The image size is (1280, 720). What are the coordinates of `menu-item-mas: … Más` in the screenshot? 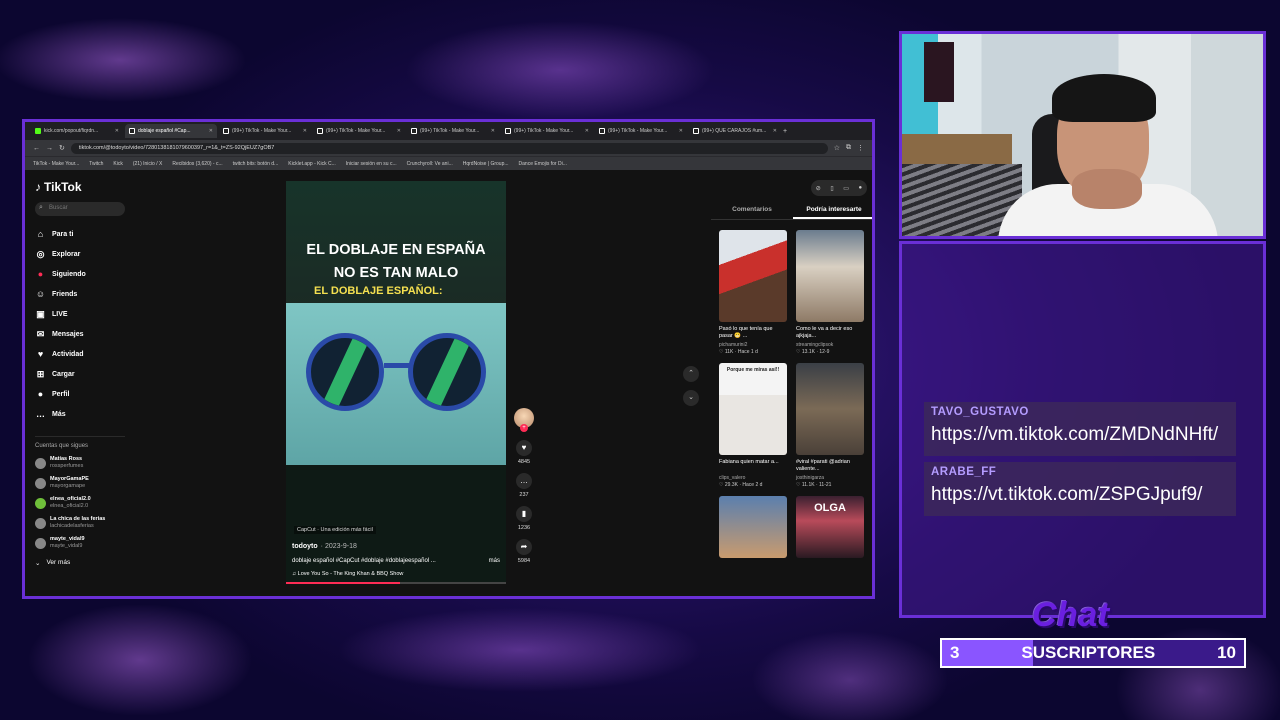 It's located at (80, 414).